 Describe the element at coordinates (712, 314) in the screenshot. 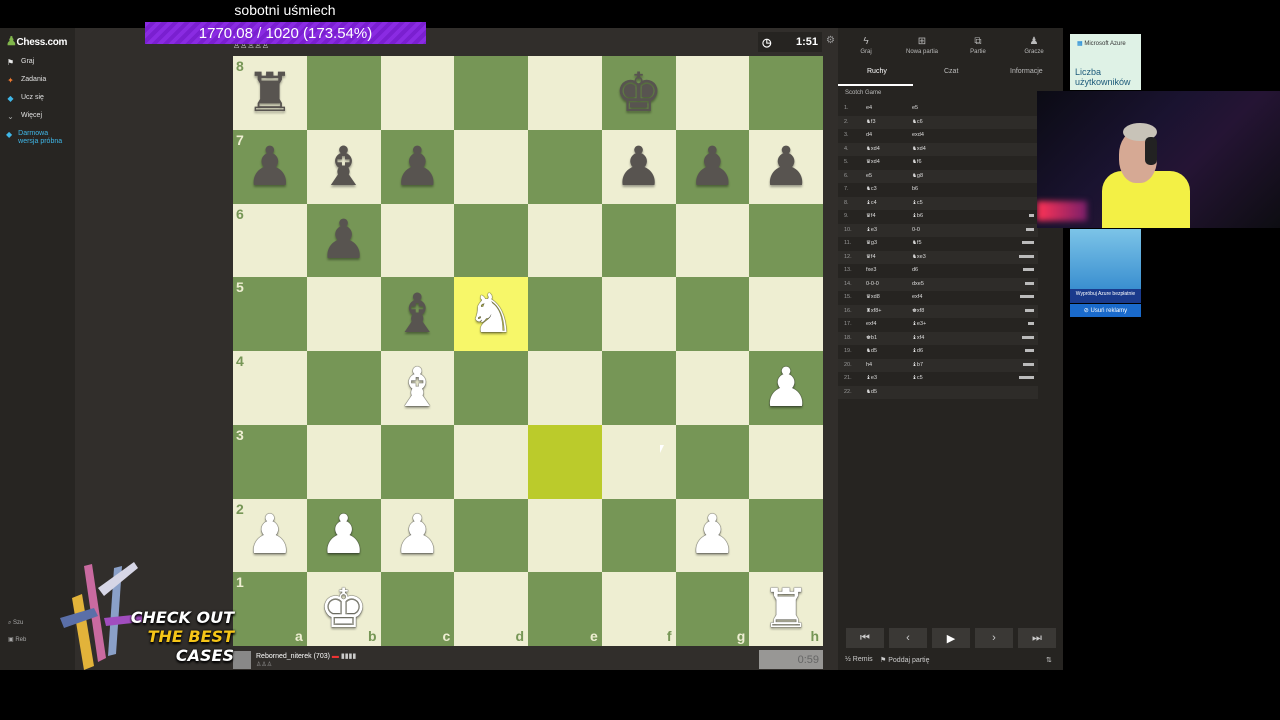

I see `square-g5` at that location.